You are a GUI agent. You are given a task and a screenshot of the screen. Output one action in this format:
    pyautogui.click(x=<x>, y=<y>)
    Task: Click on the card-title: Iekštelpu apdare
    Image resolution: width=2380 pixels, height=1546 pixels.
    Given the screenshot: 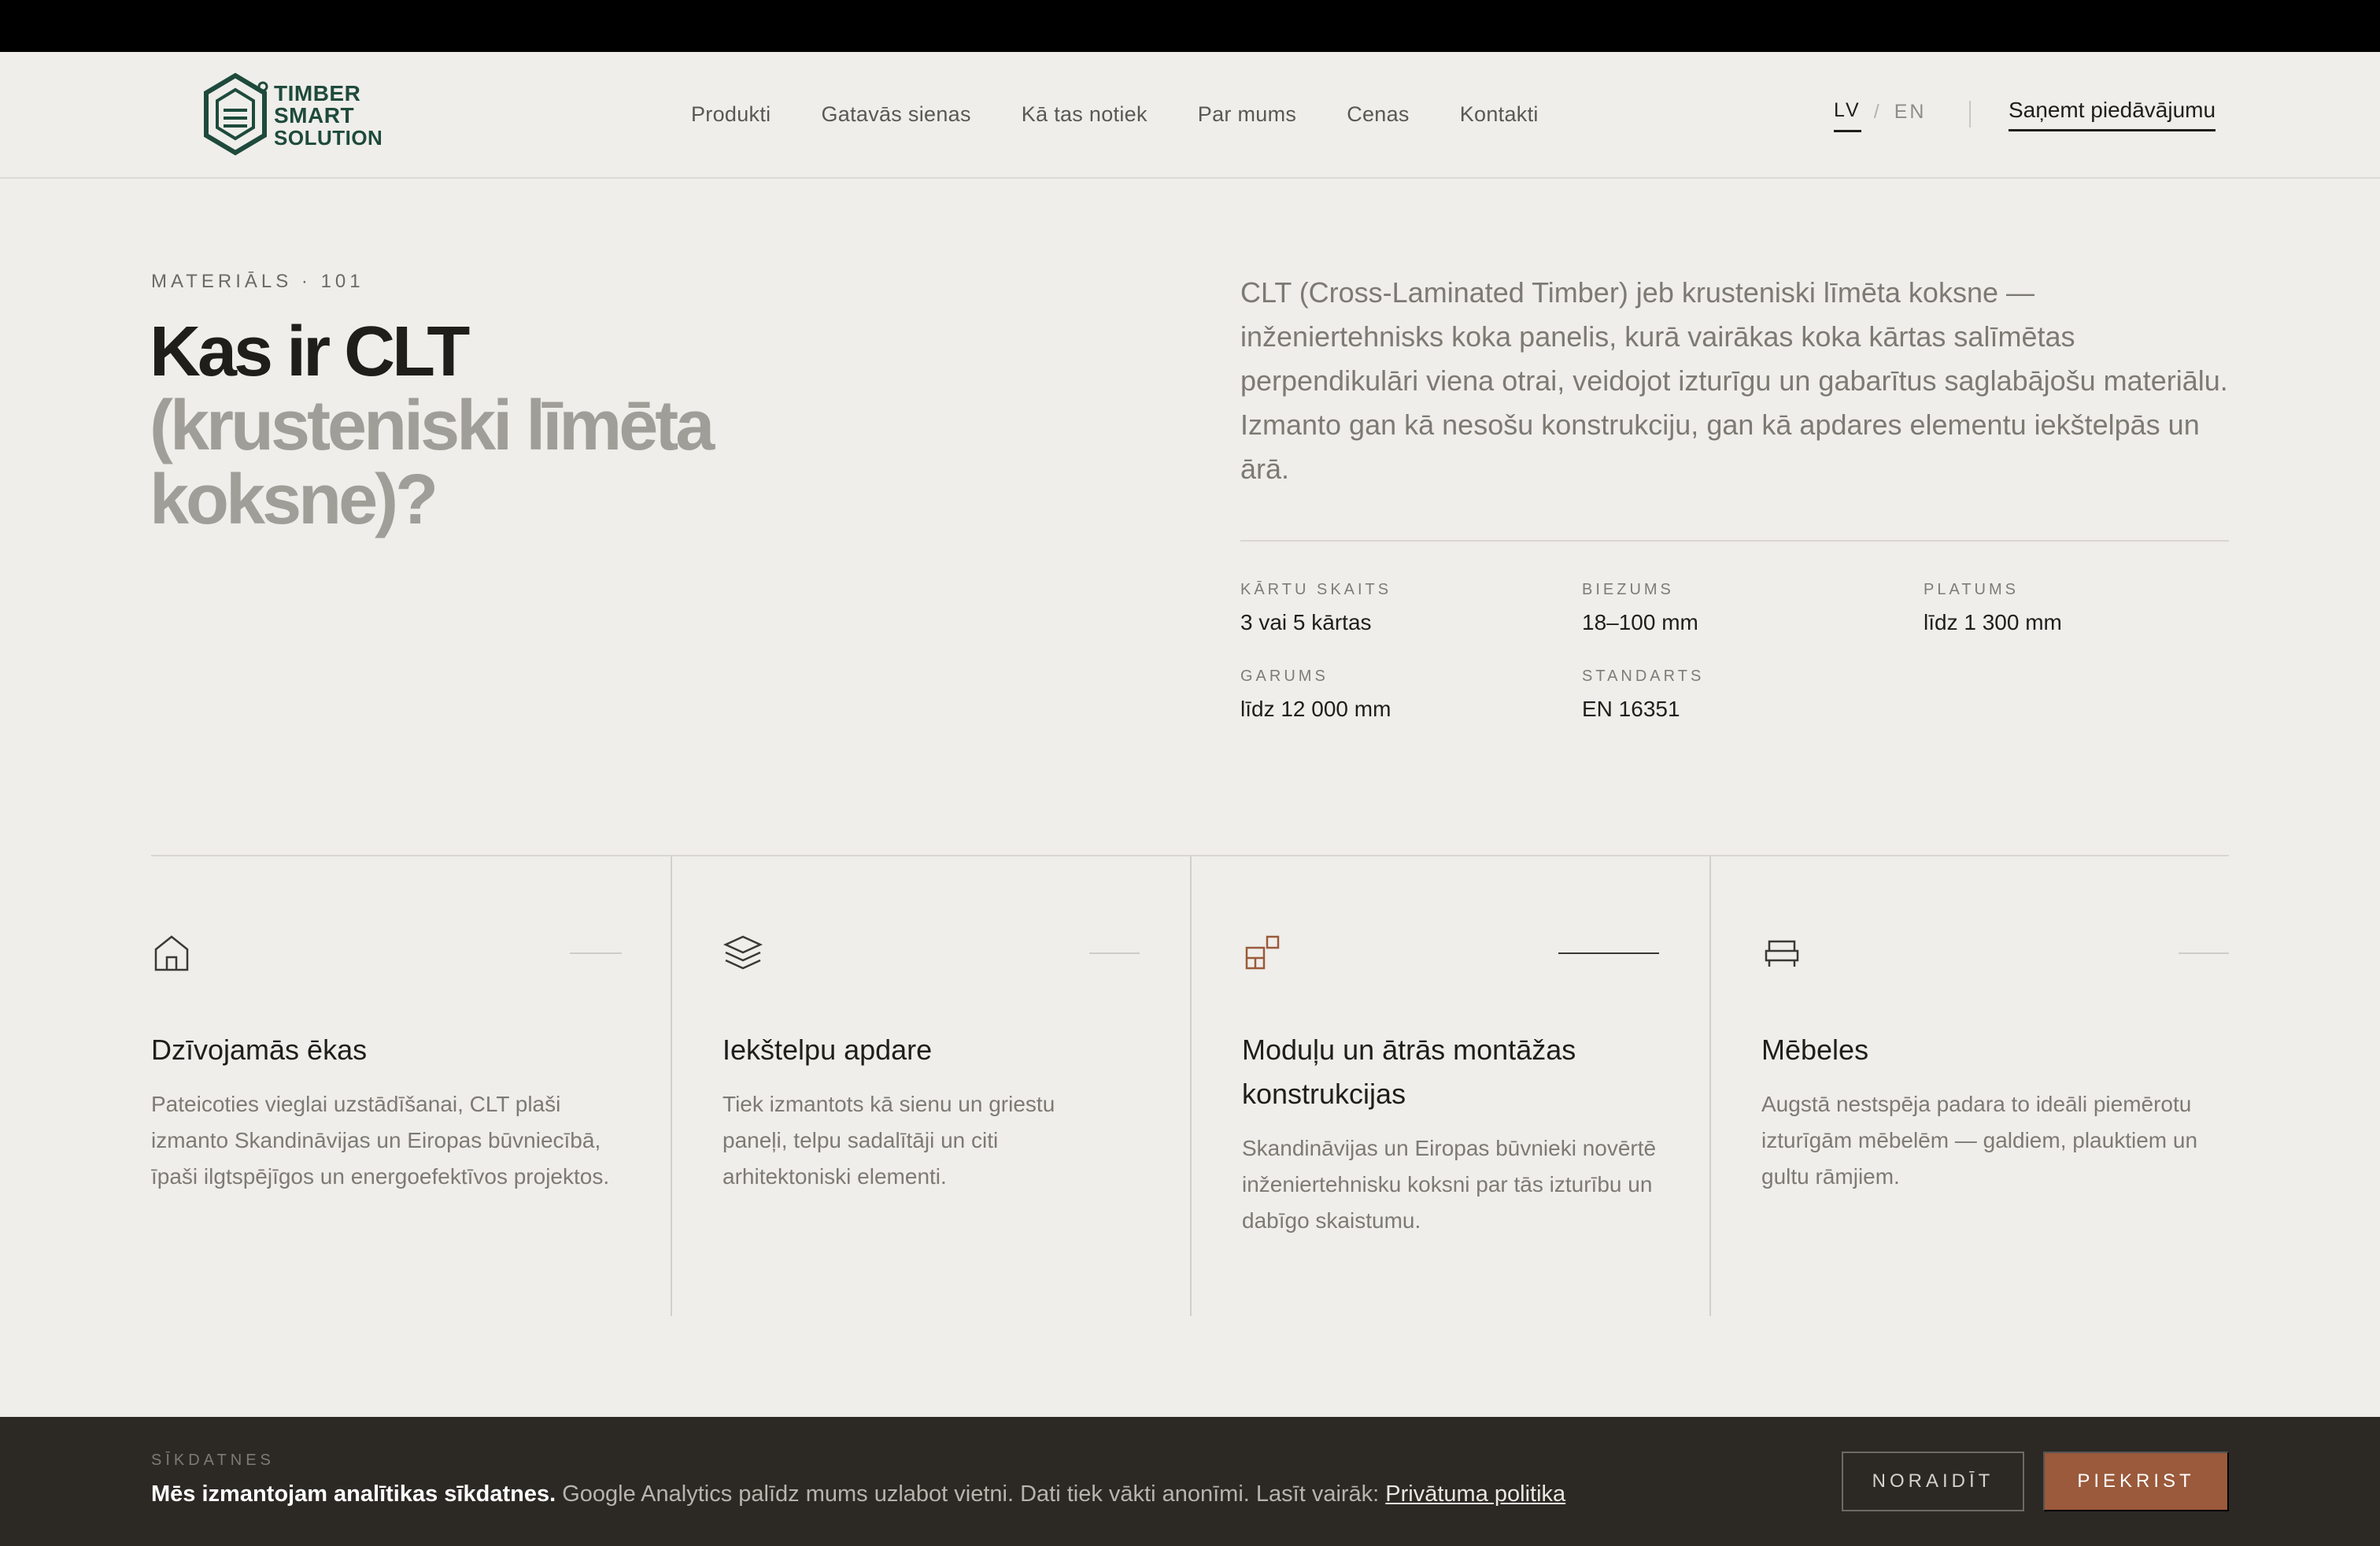 What is the action you would take?
    pyautogui.click(x=827, y=1050)
    